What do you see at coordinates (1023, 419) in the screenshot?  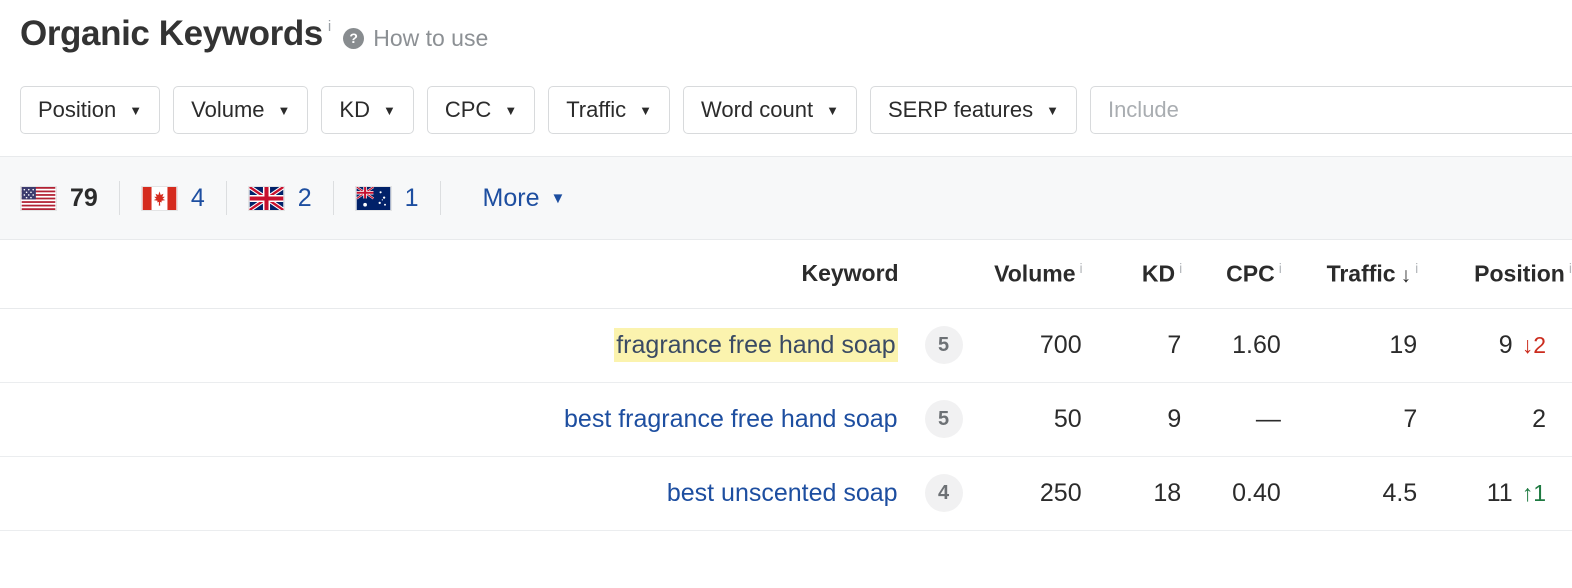 I see `volume-cell: 50` at bounding box center [1023, 419].